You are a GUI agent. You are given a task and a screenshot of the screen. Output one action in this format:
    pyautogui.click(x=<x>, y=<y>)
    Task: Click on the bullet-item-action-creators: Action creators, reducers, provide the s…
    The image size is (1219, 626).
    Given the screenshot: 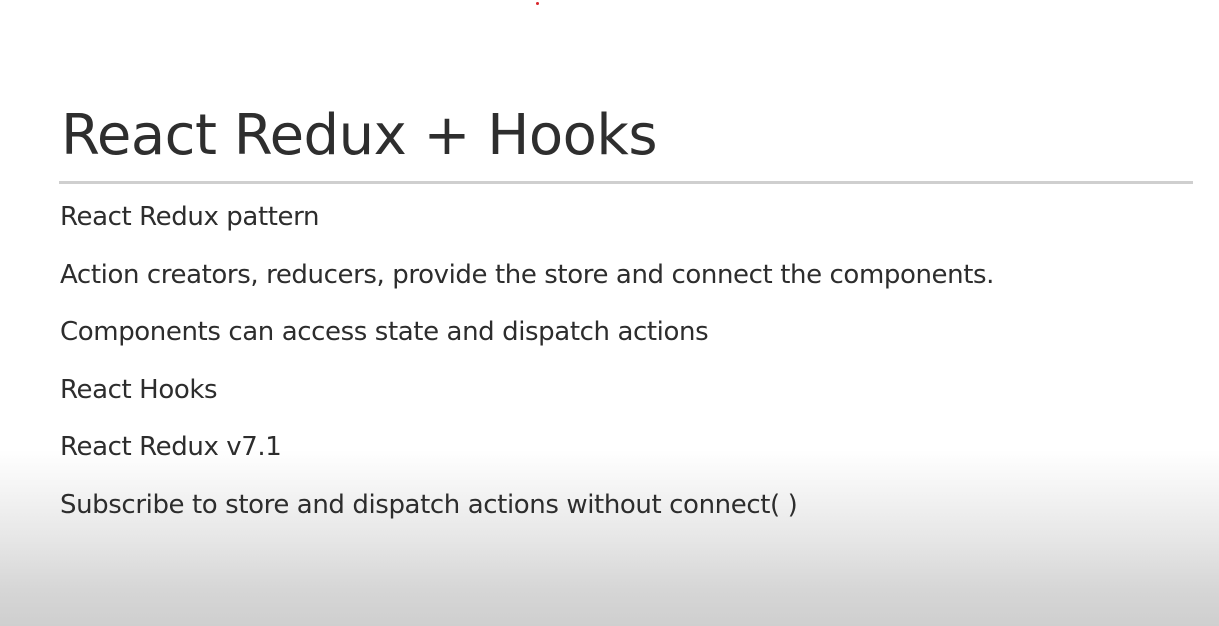 What is the action you would take?
    pyautogui.click(x=527, y=274)
    